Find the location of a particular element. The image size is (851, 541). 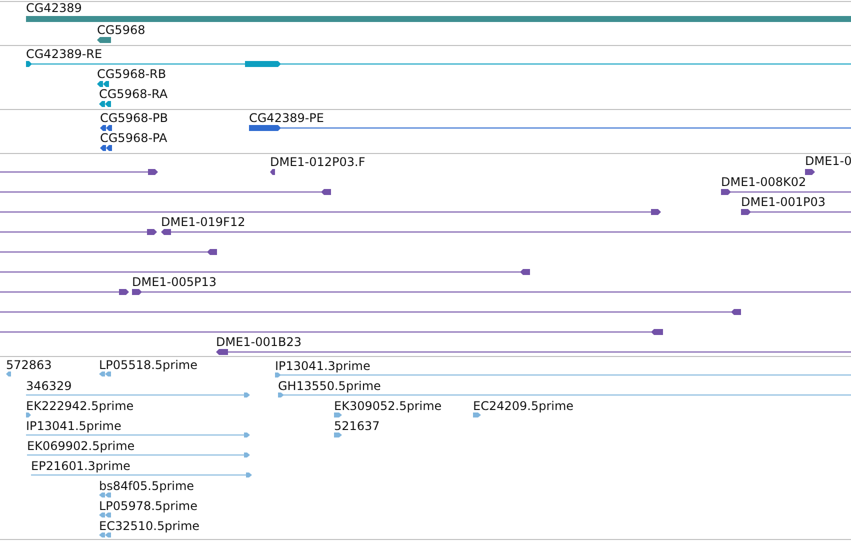

feature-label: DME1-001P03 is located at coordinates (783, 202).